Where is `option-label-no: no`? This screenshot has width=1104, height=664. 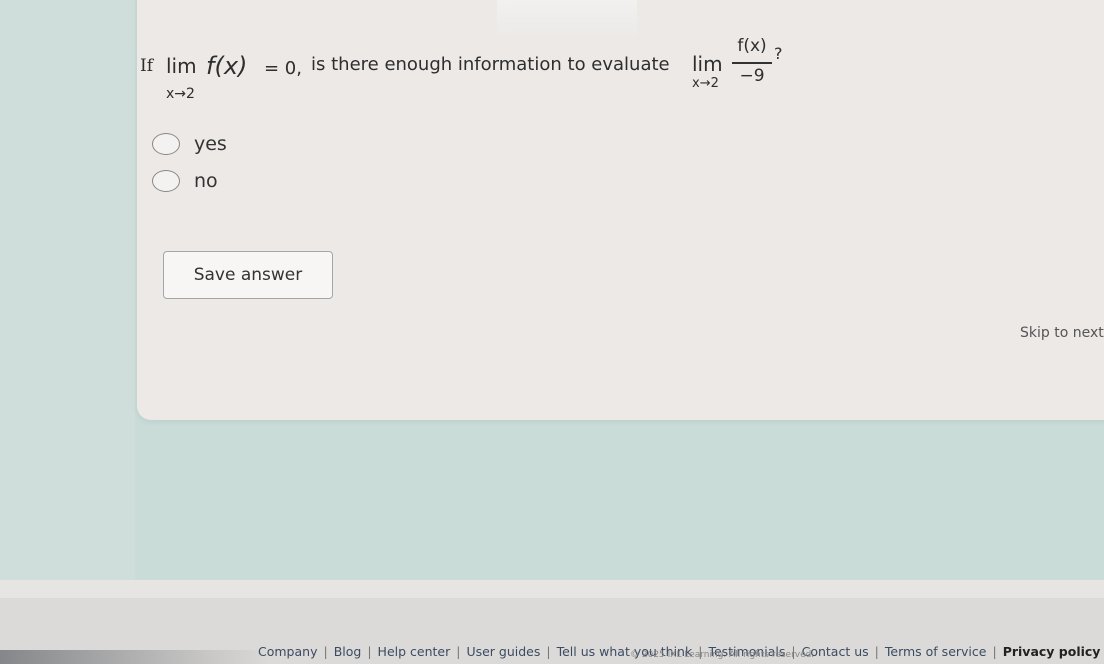 option-label-no: no is located at coordinates (206, 181).